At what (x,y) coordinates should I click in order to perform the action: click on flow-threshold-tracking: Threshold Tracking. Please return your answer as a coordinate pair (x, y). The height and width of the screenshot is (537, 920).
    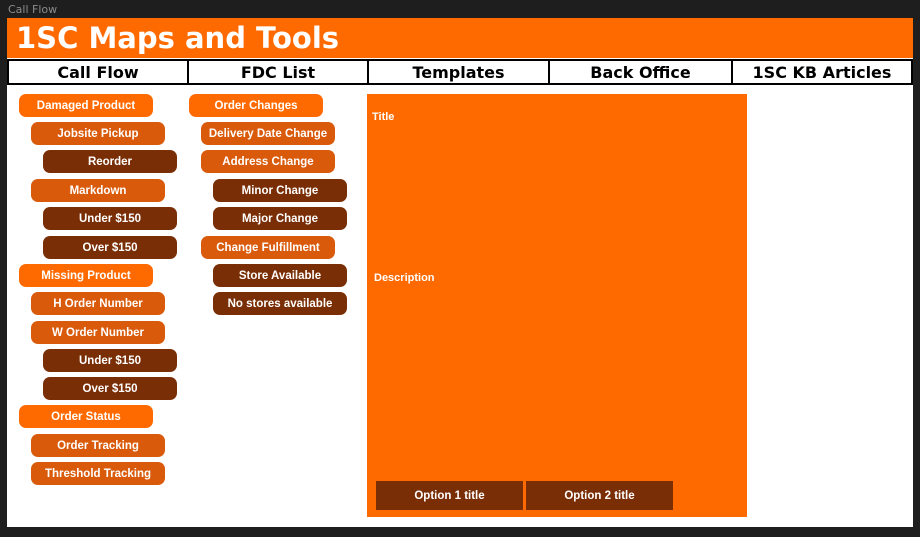
    Looking at the image, I should click on (98, 473).